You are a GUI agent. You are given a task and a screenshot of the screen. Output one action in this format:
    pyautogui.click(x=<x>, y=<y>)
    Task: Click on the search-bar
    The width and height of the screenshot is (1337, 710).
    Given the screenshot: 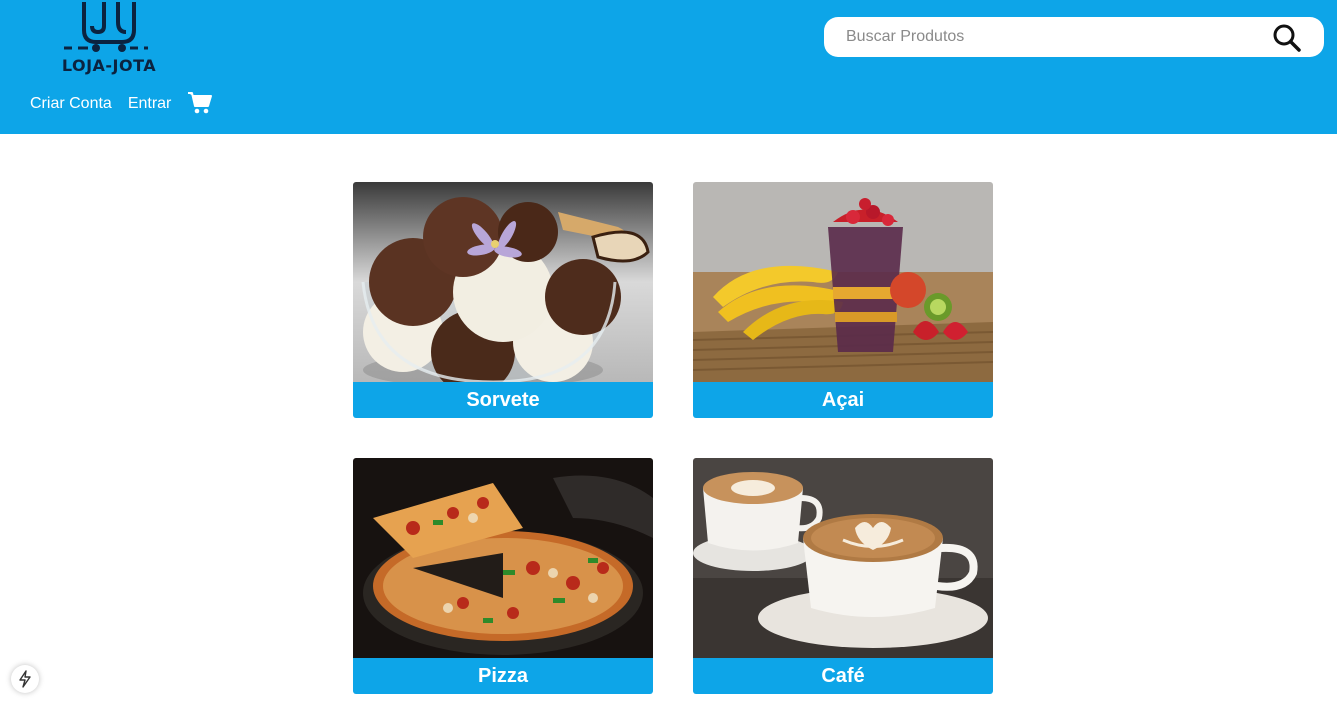 What is the action you would take?
    pyautogui.click(x=1074, y=37)
    